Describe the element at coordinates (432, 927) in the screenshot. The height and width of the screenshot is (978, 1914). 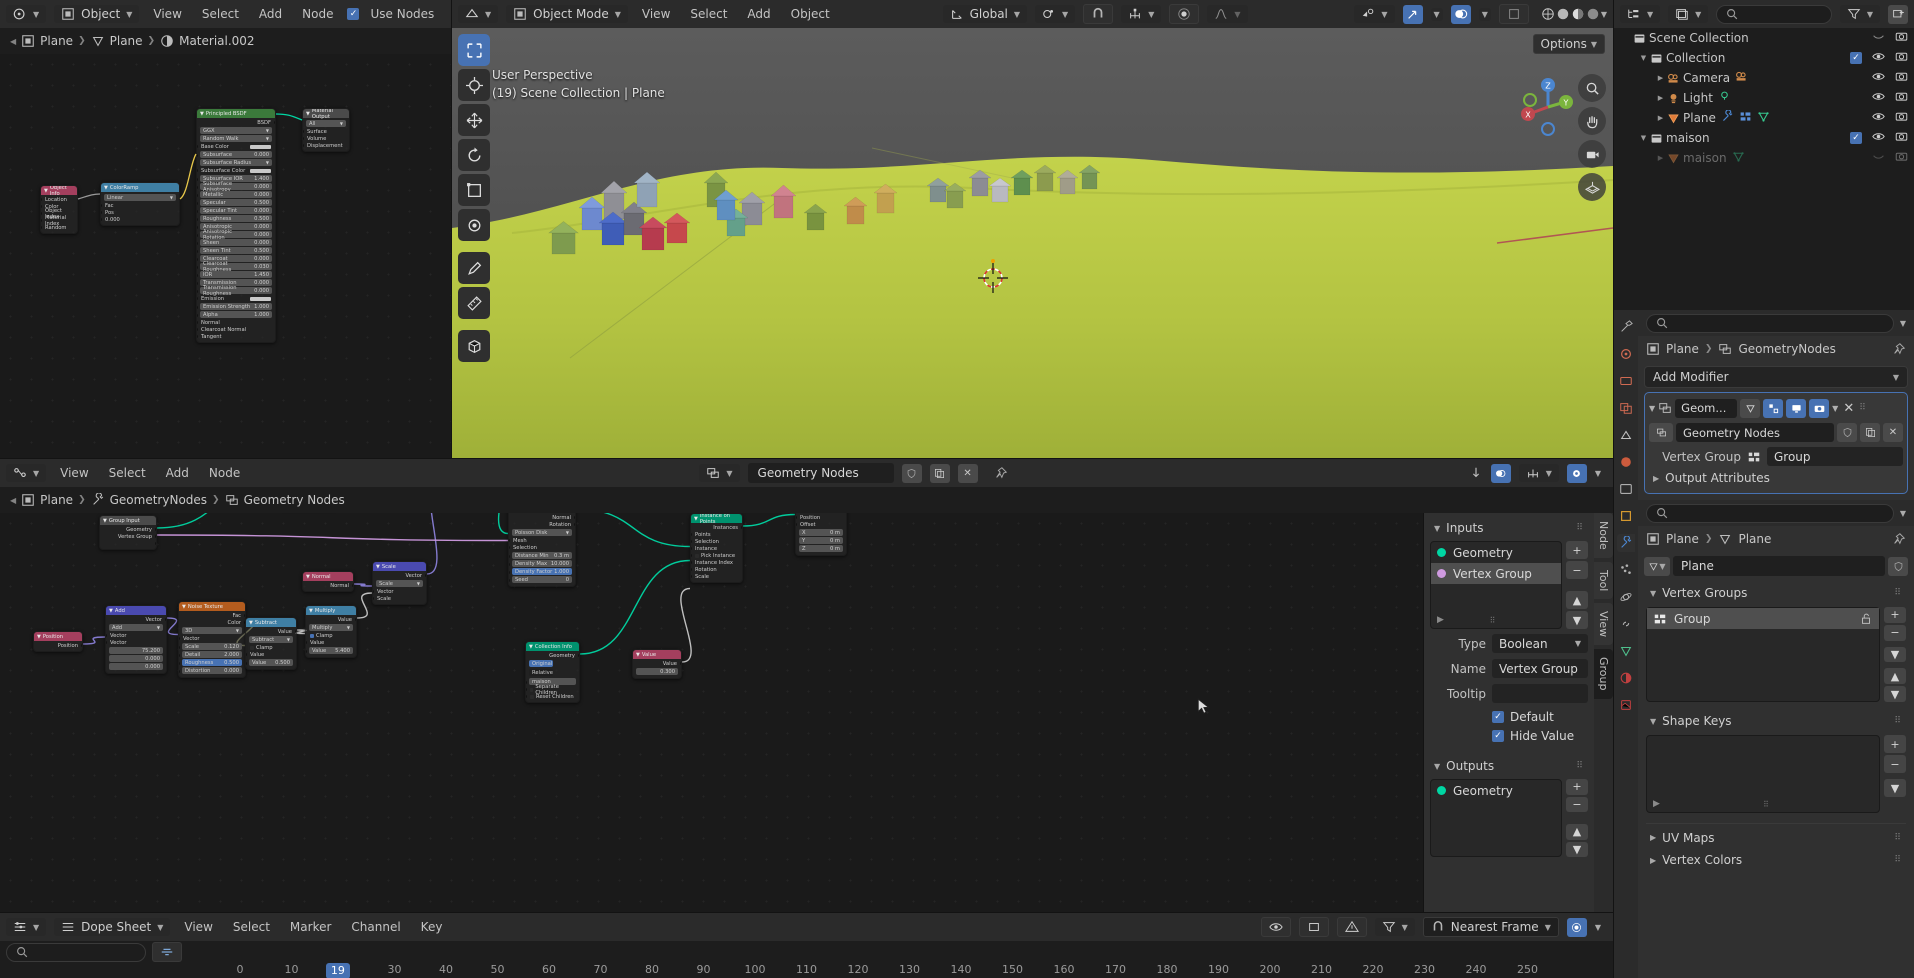
I see `dope-menu-key: Key` at that location.